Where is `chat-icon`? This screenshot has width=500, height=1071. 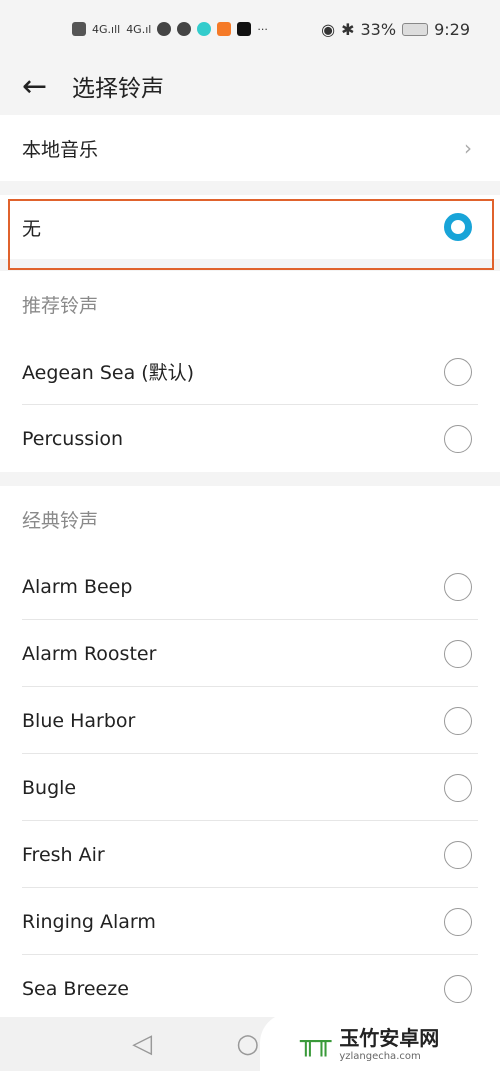 chat-icon is located at coordinates (184, 29).